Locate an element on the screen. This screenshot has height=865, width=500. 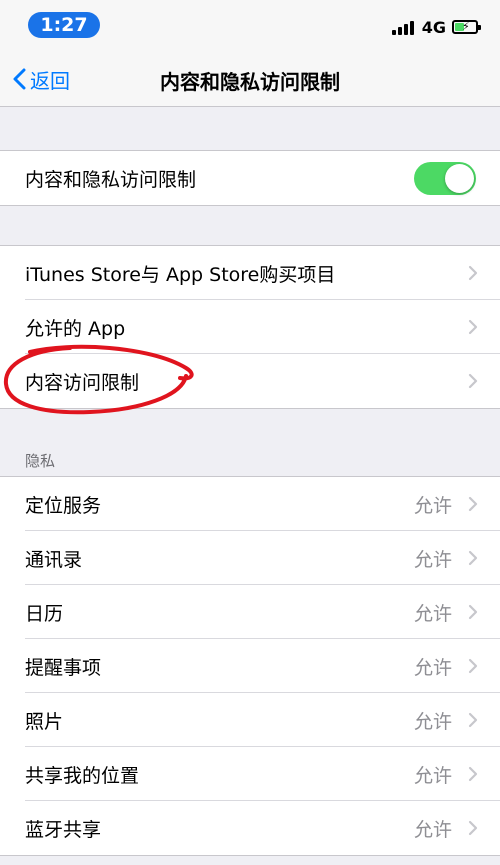
row-label: 日历 is located at coordinates (44, 613).